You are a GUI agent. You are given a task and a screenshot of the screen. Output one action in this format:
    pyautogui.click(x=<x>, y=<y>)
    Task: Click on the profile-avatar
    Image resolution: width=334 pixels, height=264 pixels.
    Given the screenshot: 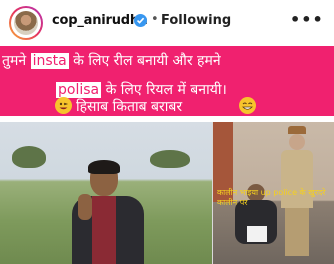 What is the action you would take?
    pyautogui.click(x=26, y=23)
    